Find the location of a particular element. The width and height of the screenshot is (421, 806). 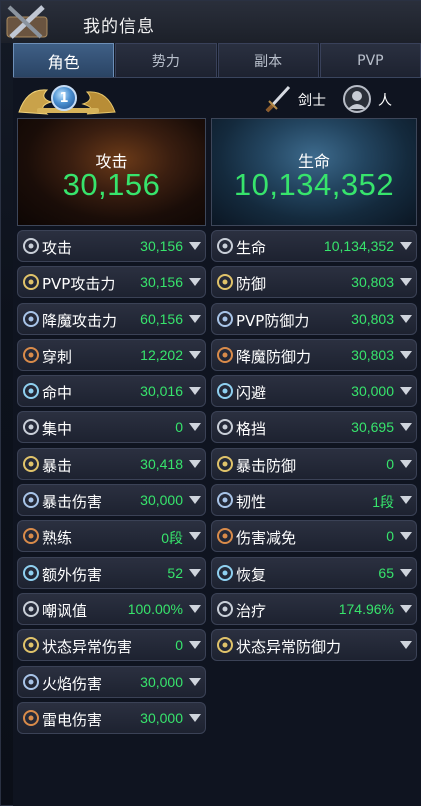

stat-value: 0段 is located at coordinates (172, 538).